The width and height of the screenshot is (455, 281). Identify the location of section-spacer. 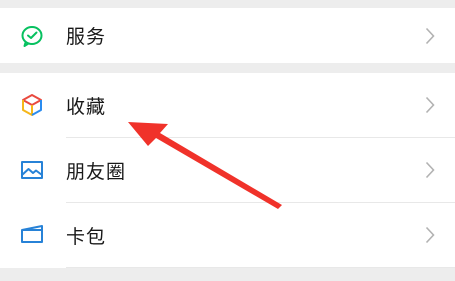
(227, 68).